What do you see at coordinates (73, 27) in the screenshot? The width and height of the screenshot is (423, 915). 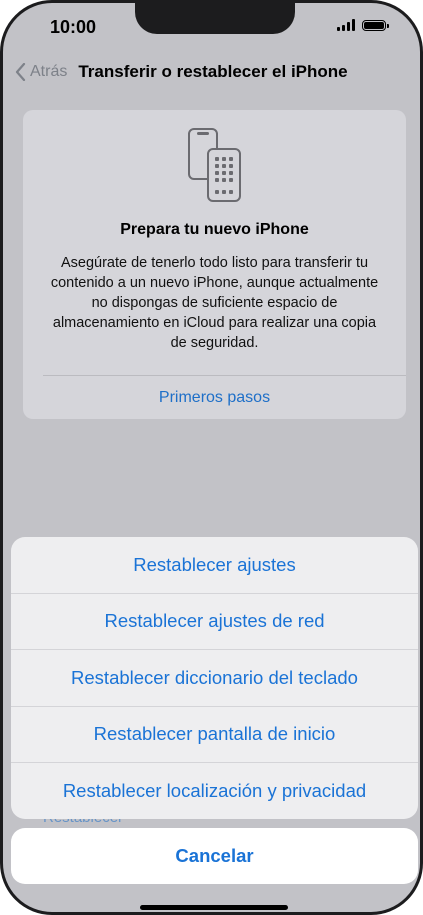 I see `status-time: 10:00` at bounding box center [73, 27].